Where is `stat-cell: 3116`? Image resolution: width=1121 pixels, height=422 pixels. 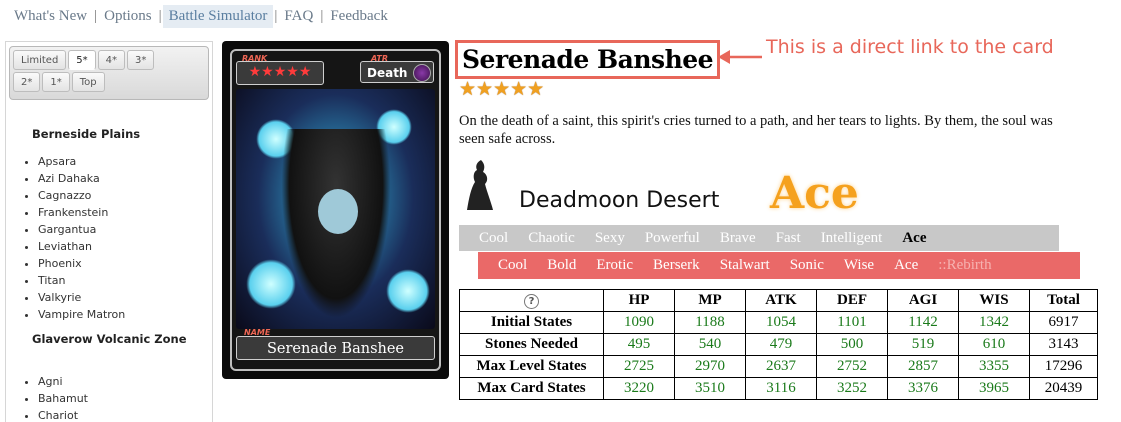 stat-cell: 3116 is located at coordinates (781, 388).